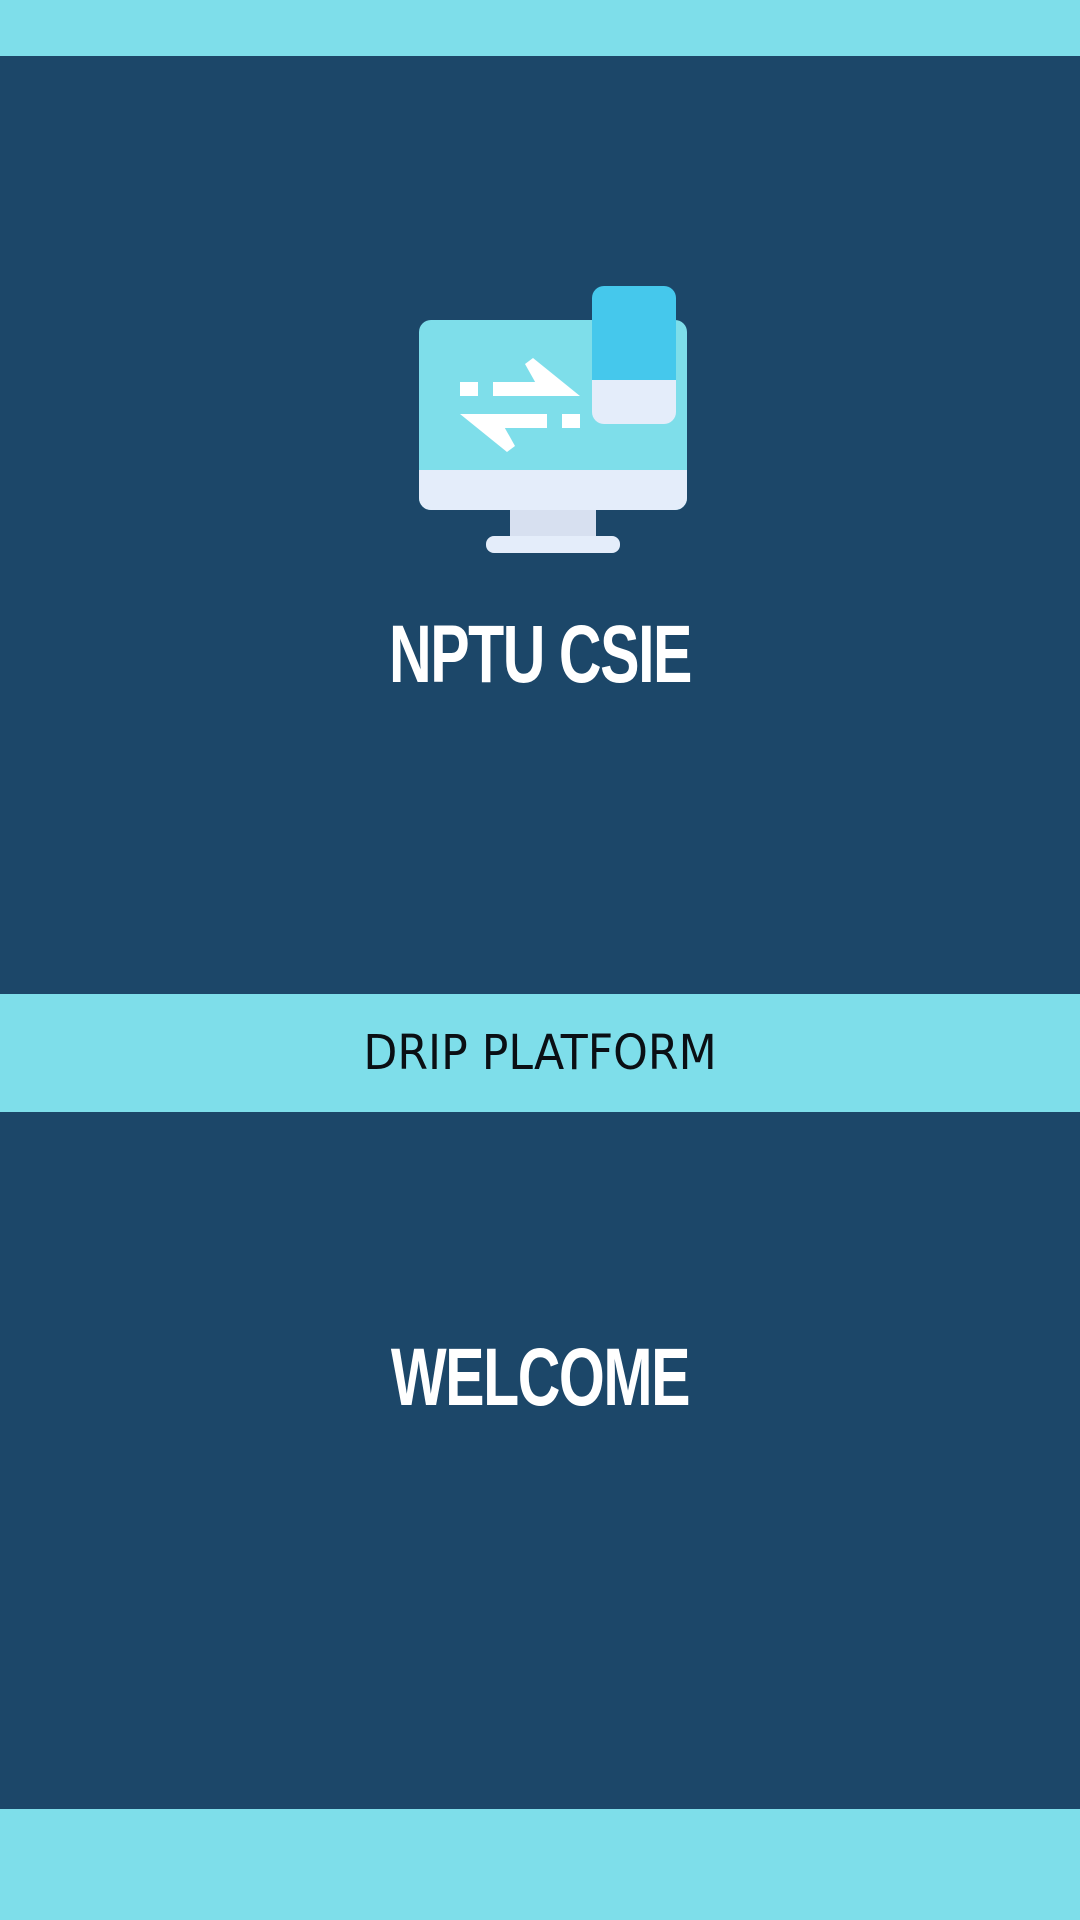  I want to click on bottom-bar, so click(540, 1864).